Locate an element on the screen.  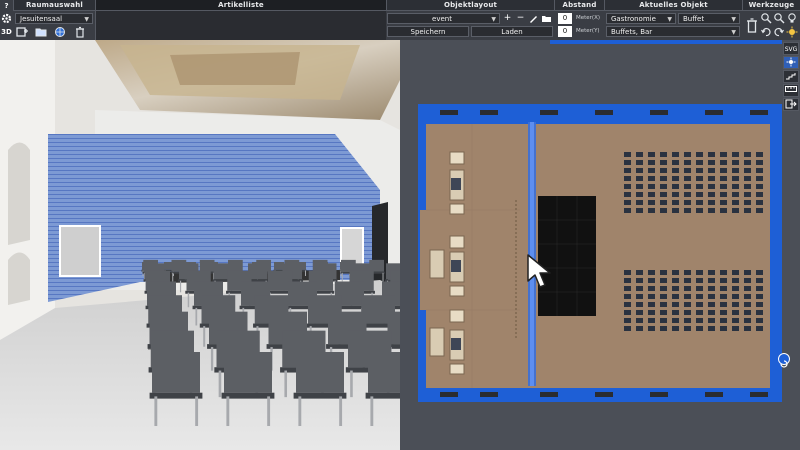
subtype-select: Buffets, Bar ▼ is located at coordinates (673, 31).